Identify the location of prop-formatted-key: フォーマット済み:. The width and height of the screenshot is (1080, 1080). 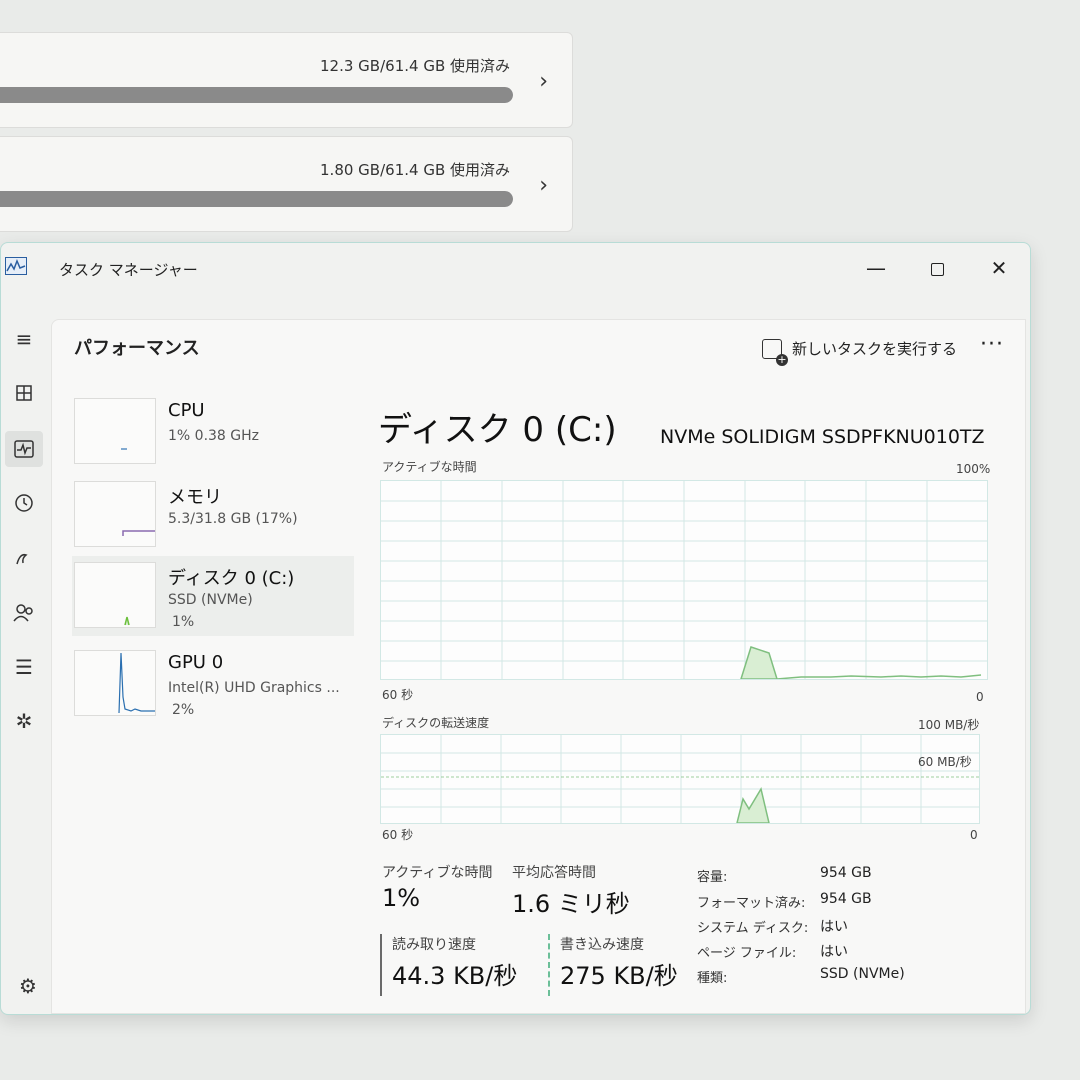
(751, 903).